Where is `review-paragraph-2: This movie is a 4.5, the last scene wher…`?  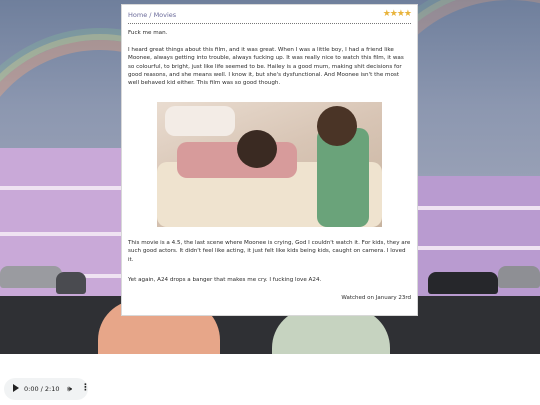 review-paragraph-2: This movie is a 4.5, the last scene wher… is located at coordinates (269, 251).